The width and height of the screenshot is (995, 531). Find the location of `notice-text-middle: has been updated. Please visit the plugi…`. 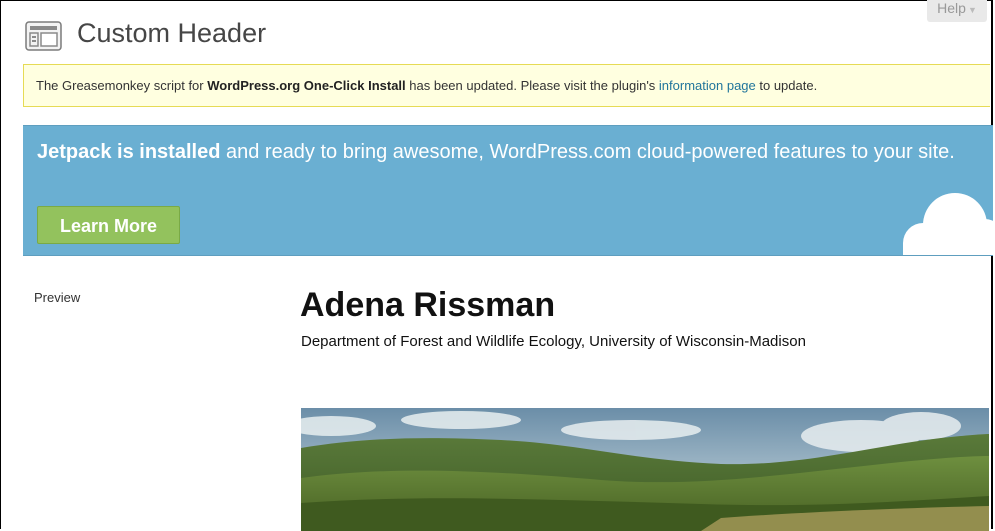

notice-text-middle: has been updated. Please visit the plugi… is located at coordinates (532, 85).